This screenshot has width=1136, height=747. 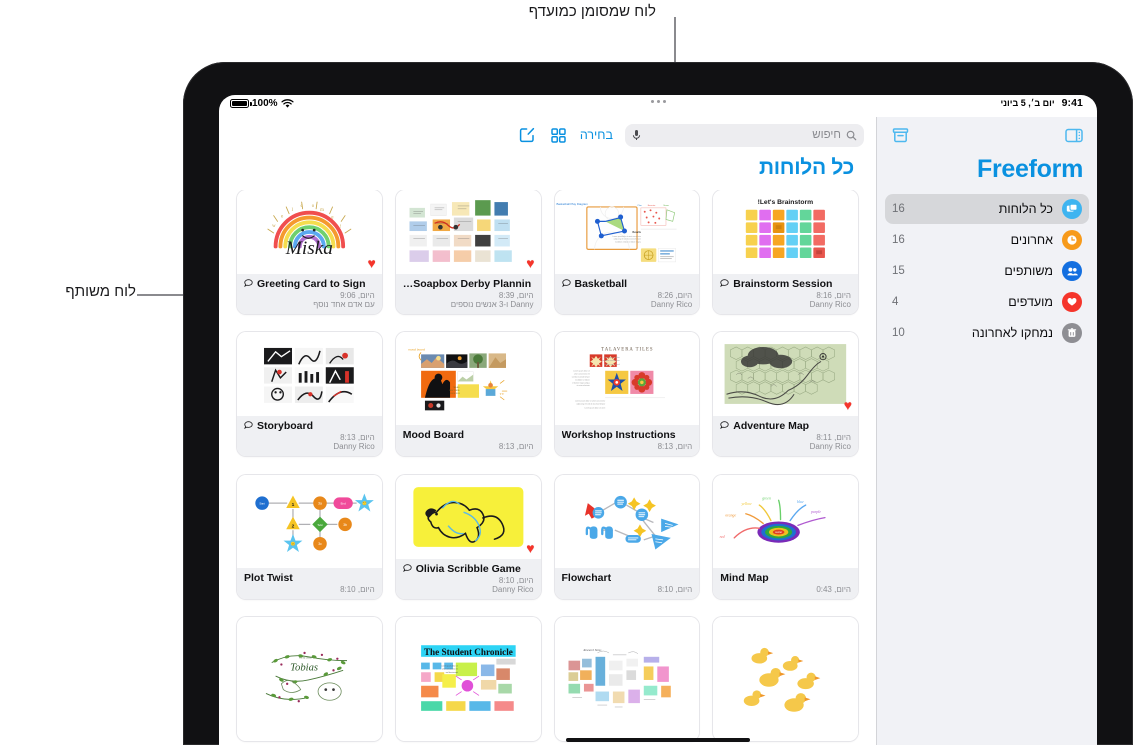 I want to click on svg-text: Results, so click(x=636, y=232).